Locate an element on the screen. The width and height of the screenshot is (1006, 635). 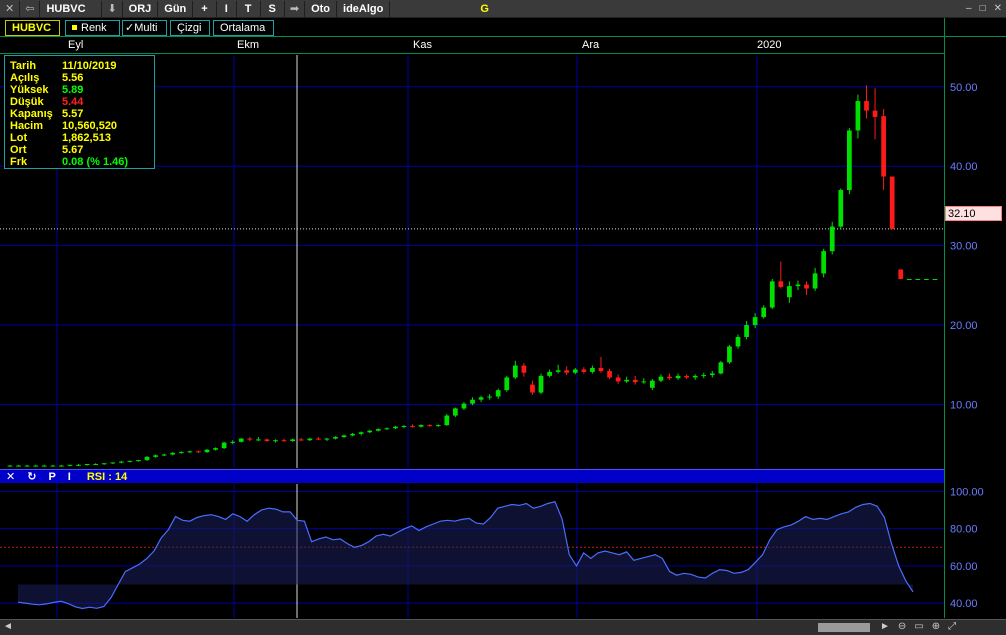
info-row: Lot 1,862,513 is located at coordinates (82, 138).